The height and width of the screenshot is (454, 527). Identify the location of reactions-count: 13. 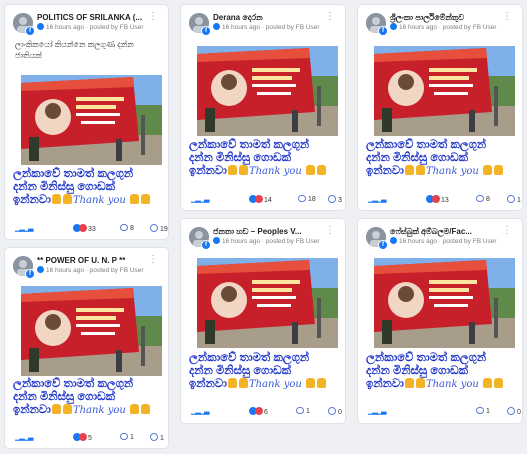
(437, 199).